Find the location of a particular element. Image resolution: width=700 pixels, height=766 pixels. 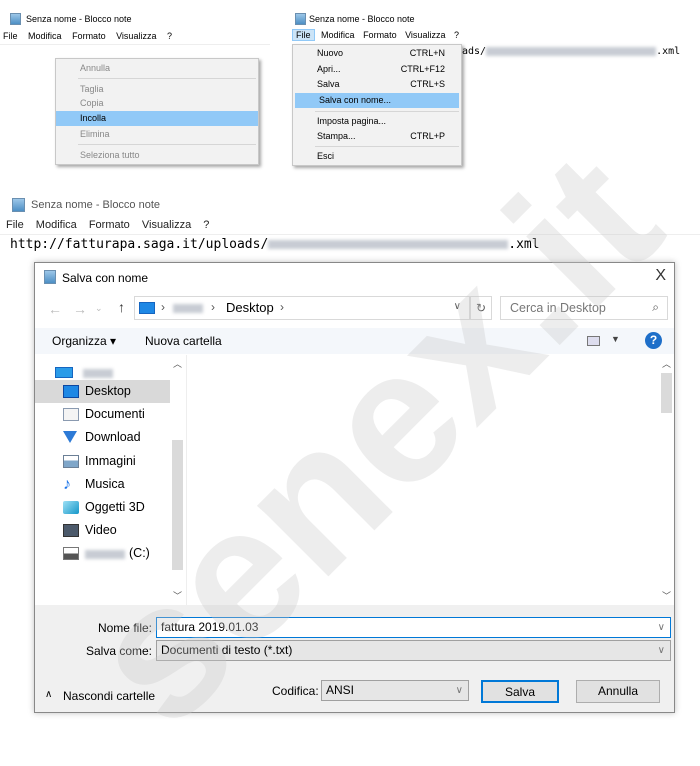

menu-item-stampa: Stampa... CTRL+P is located at coordinates (377, 136).